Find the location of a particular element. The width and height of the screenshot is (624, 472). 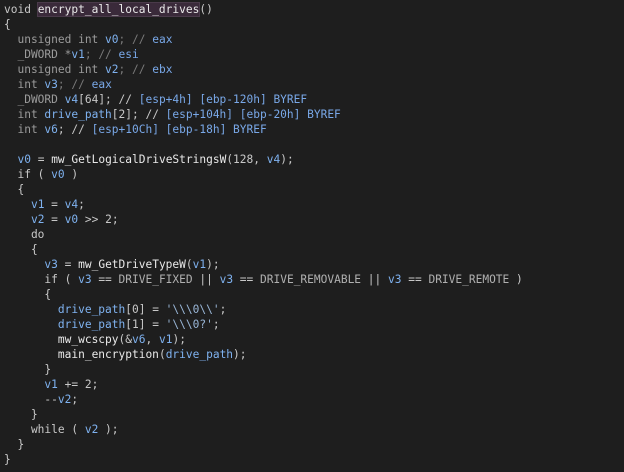

code-line: drive_path[1] = '\\\0?'; is located at coordinates (314, 324).